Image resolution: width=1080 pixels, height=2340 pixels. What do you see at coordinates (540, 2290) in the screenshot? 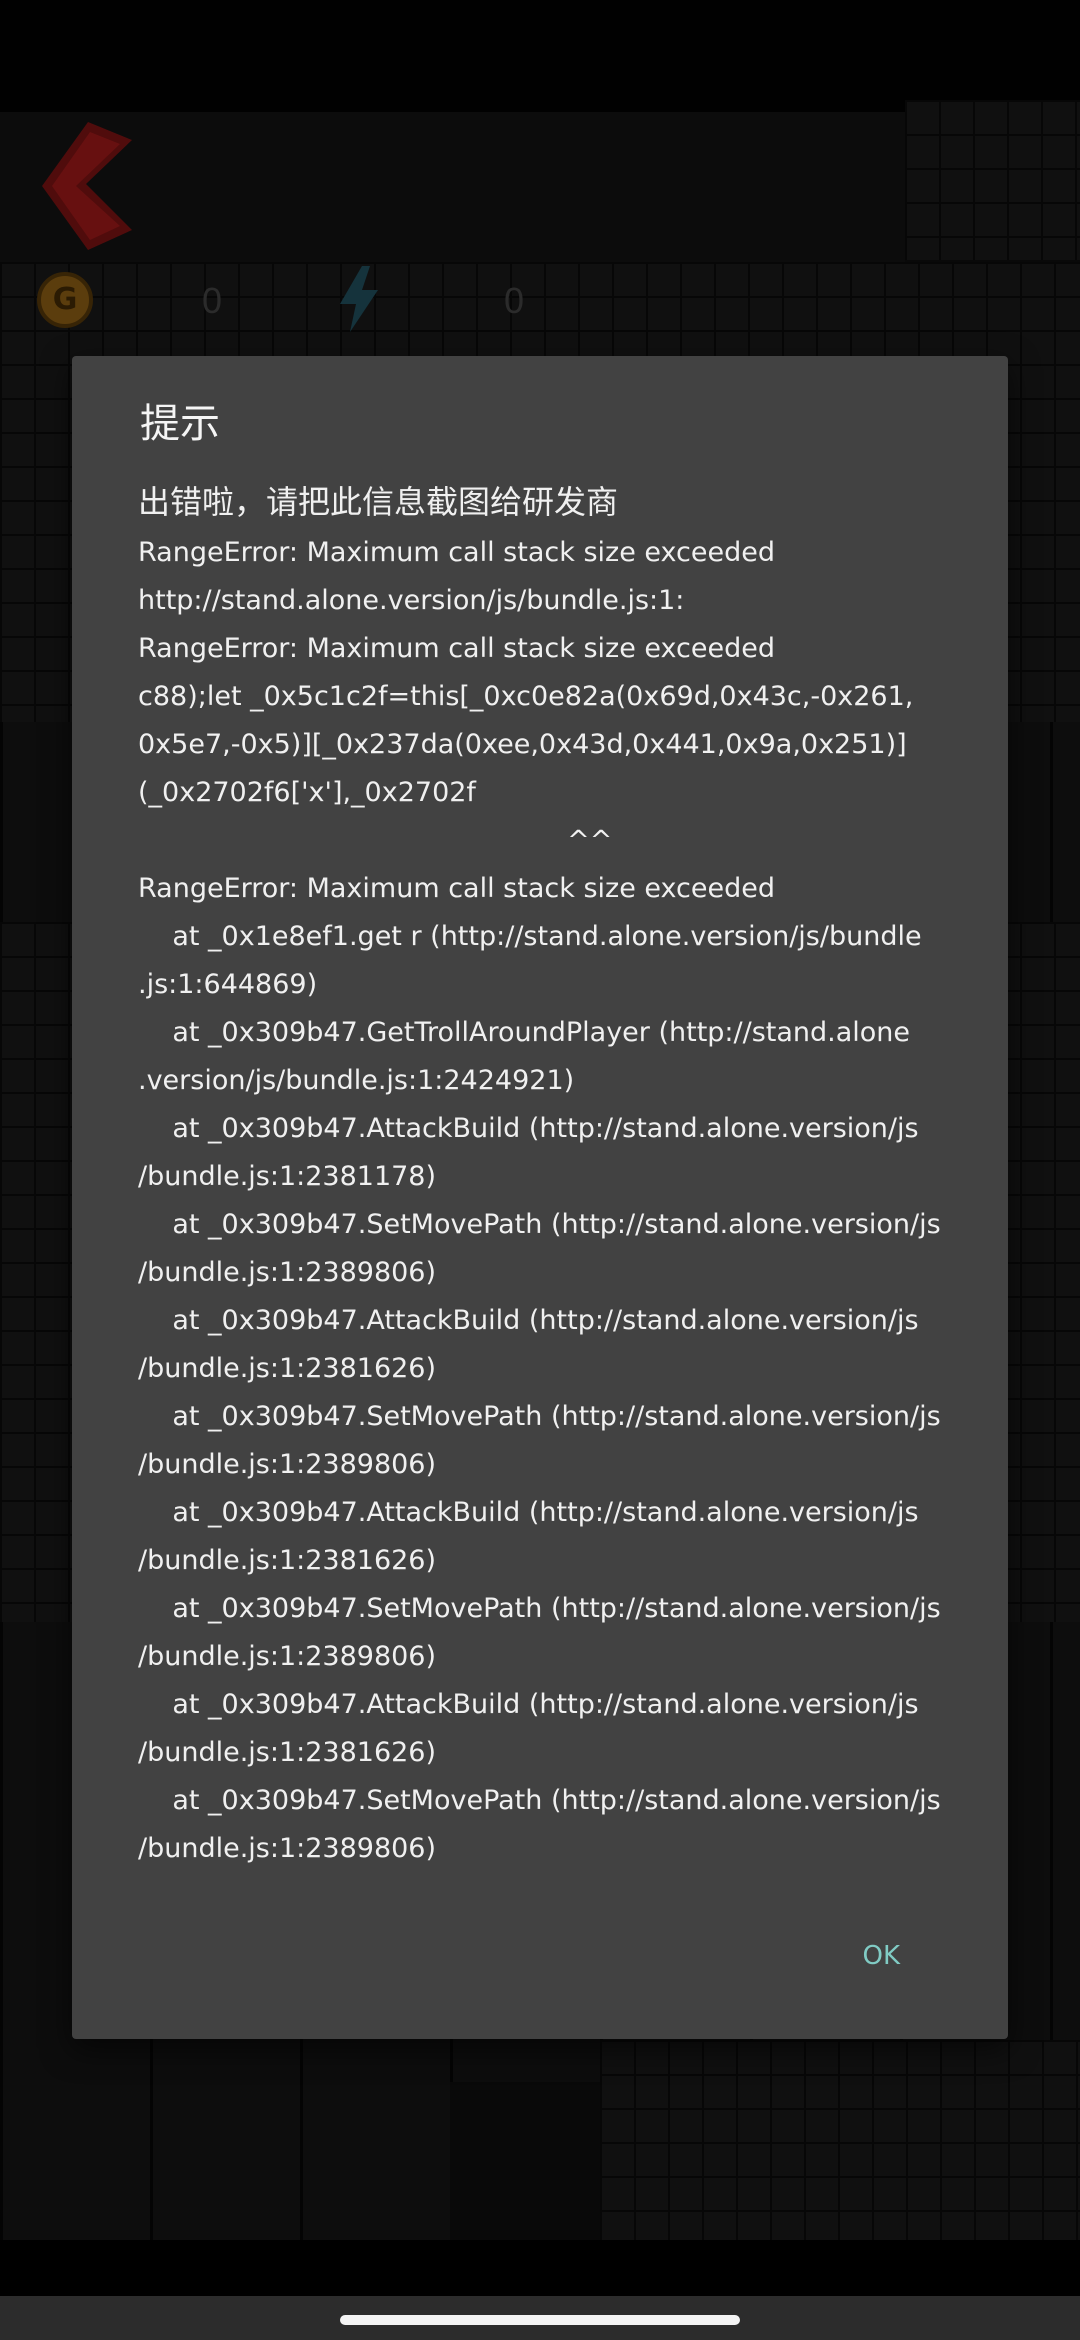
I see `system-nav-bar` at bounding box center [540, 2290].